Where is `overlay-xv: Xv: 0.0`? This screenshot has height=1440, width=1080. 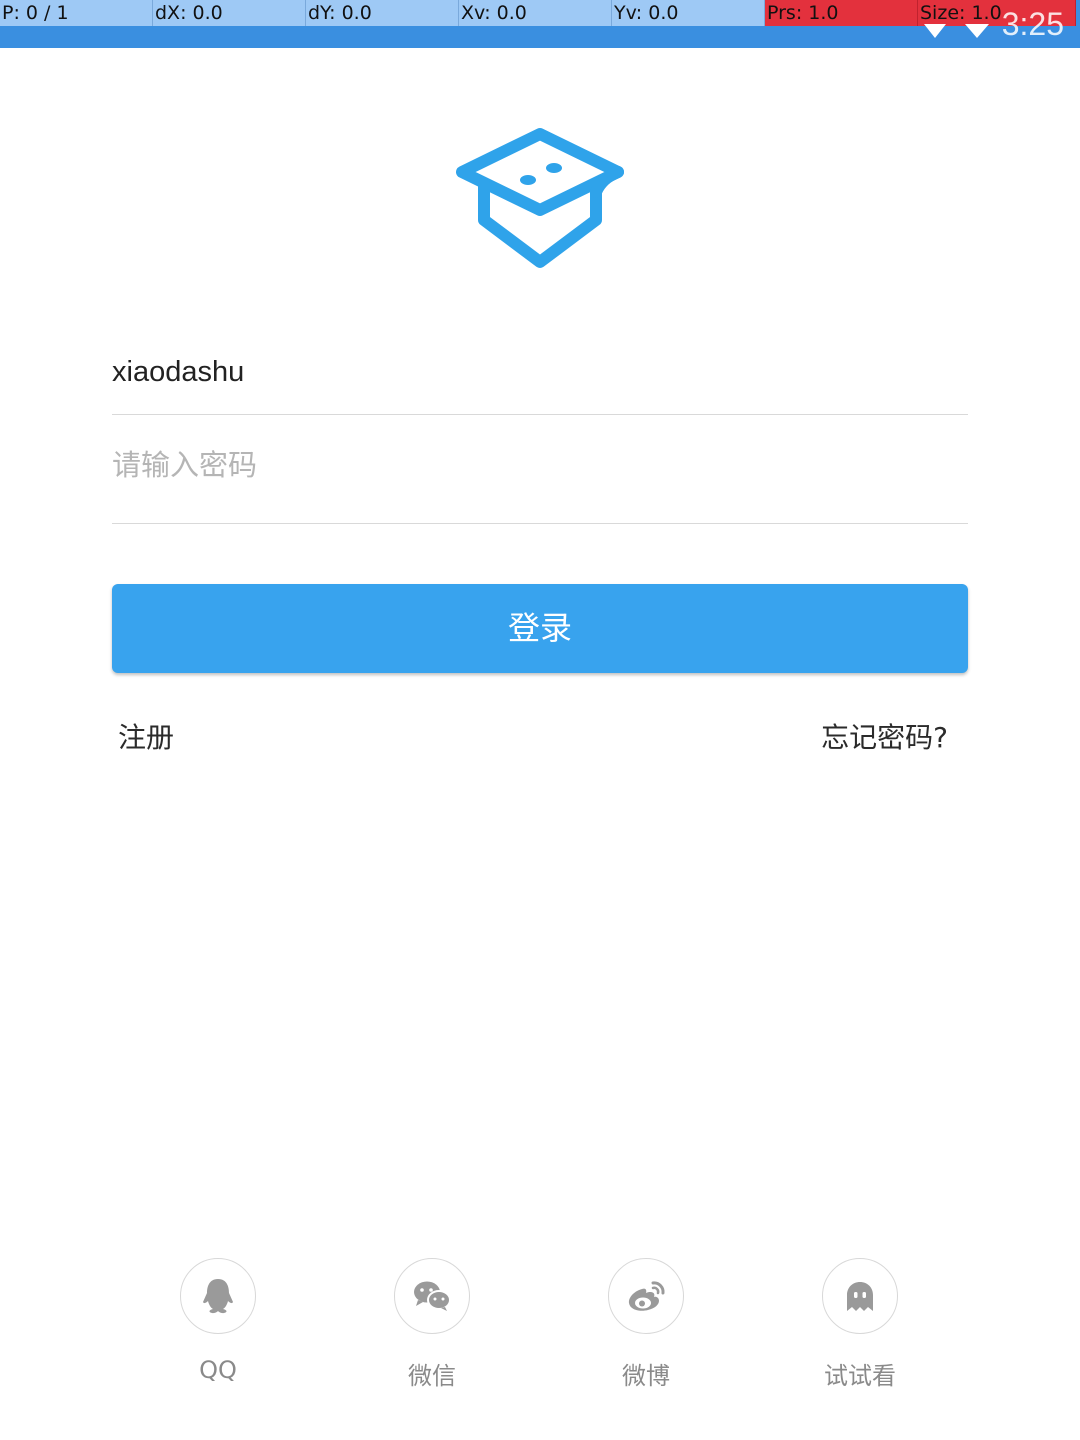
overlay-xv: Xv: 0.0 is located at coordinates (535, 13).